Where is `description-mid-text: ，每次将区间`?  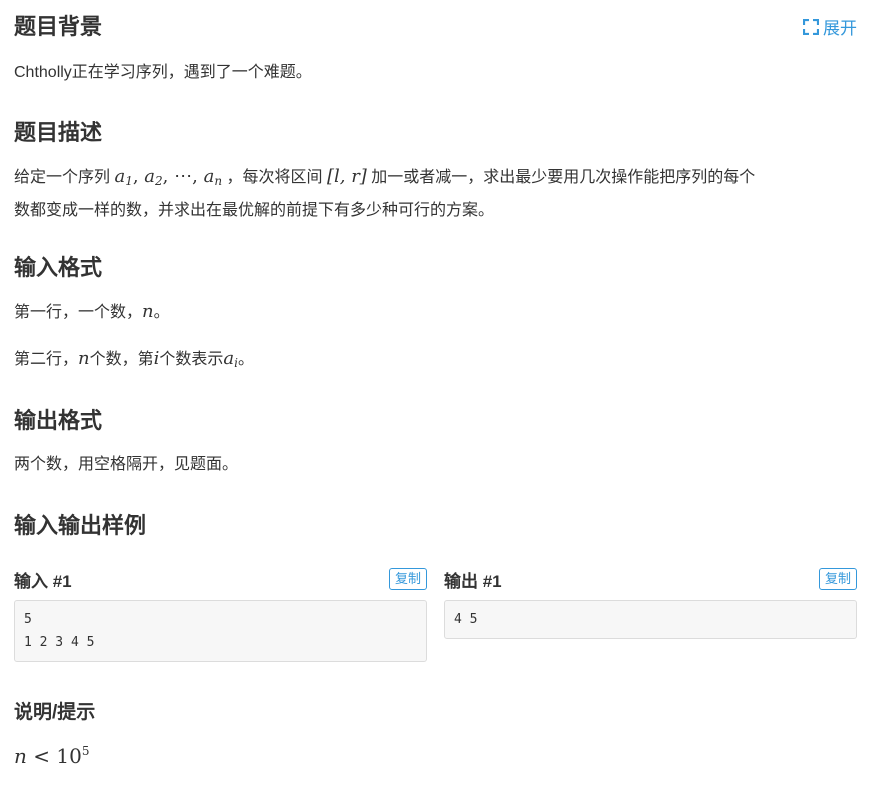
description-mid-text: ，每次将区间 is located at coordinates (274, 177).